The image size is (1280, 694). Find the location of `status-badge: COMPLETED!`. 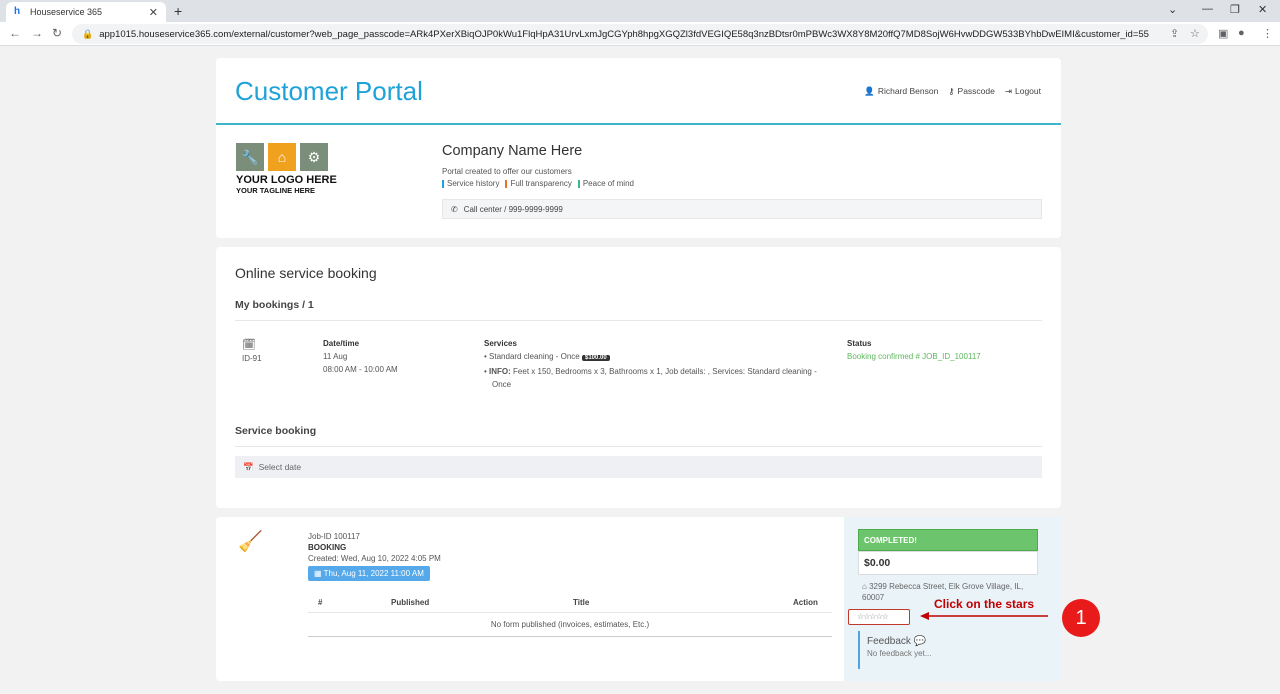

status-badge: COMPLETED! is located at coordinates (948, 540).